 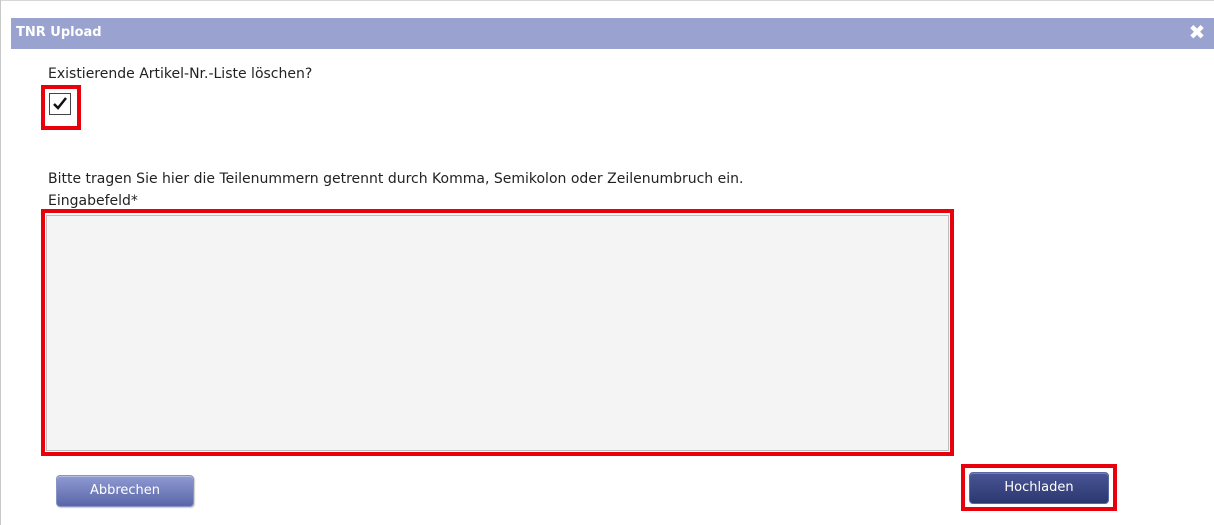 What do you see at coordinates (59, 32) in the screenshot?
I see `dialog-title: TNR Upload` at bounding box center [59, 32].